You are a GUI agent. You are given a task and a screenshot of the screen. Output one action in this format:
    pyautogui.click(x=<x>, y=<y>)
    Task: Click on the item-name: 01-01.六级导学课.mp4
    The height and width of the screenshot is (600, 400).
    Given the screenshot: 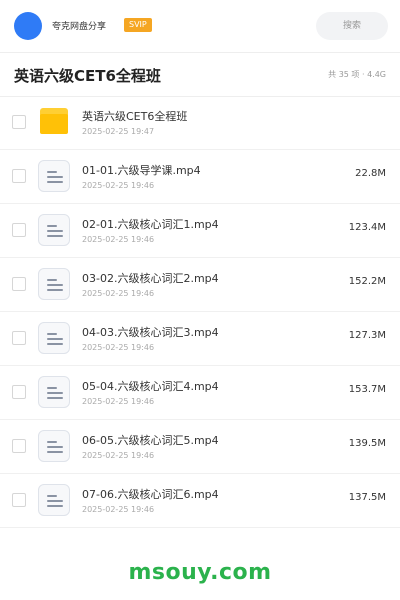 What is the action you would take?
    pyautogui.click(x=141, y=170)
    